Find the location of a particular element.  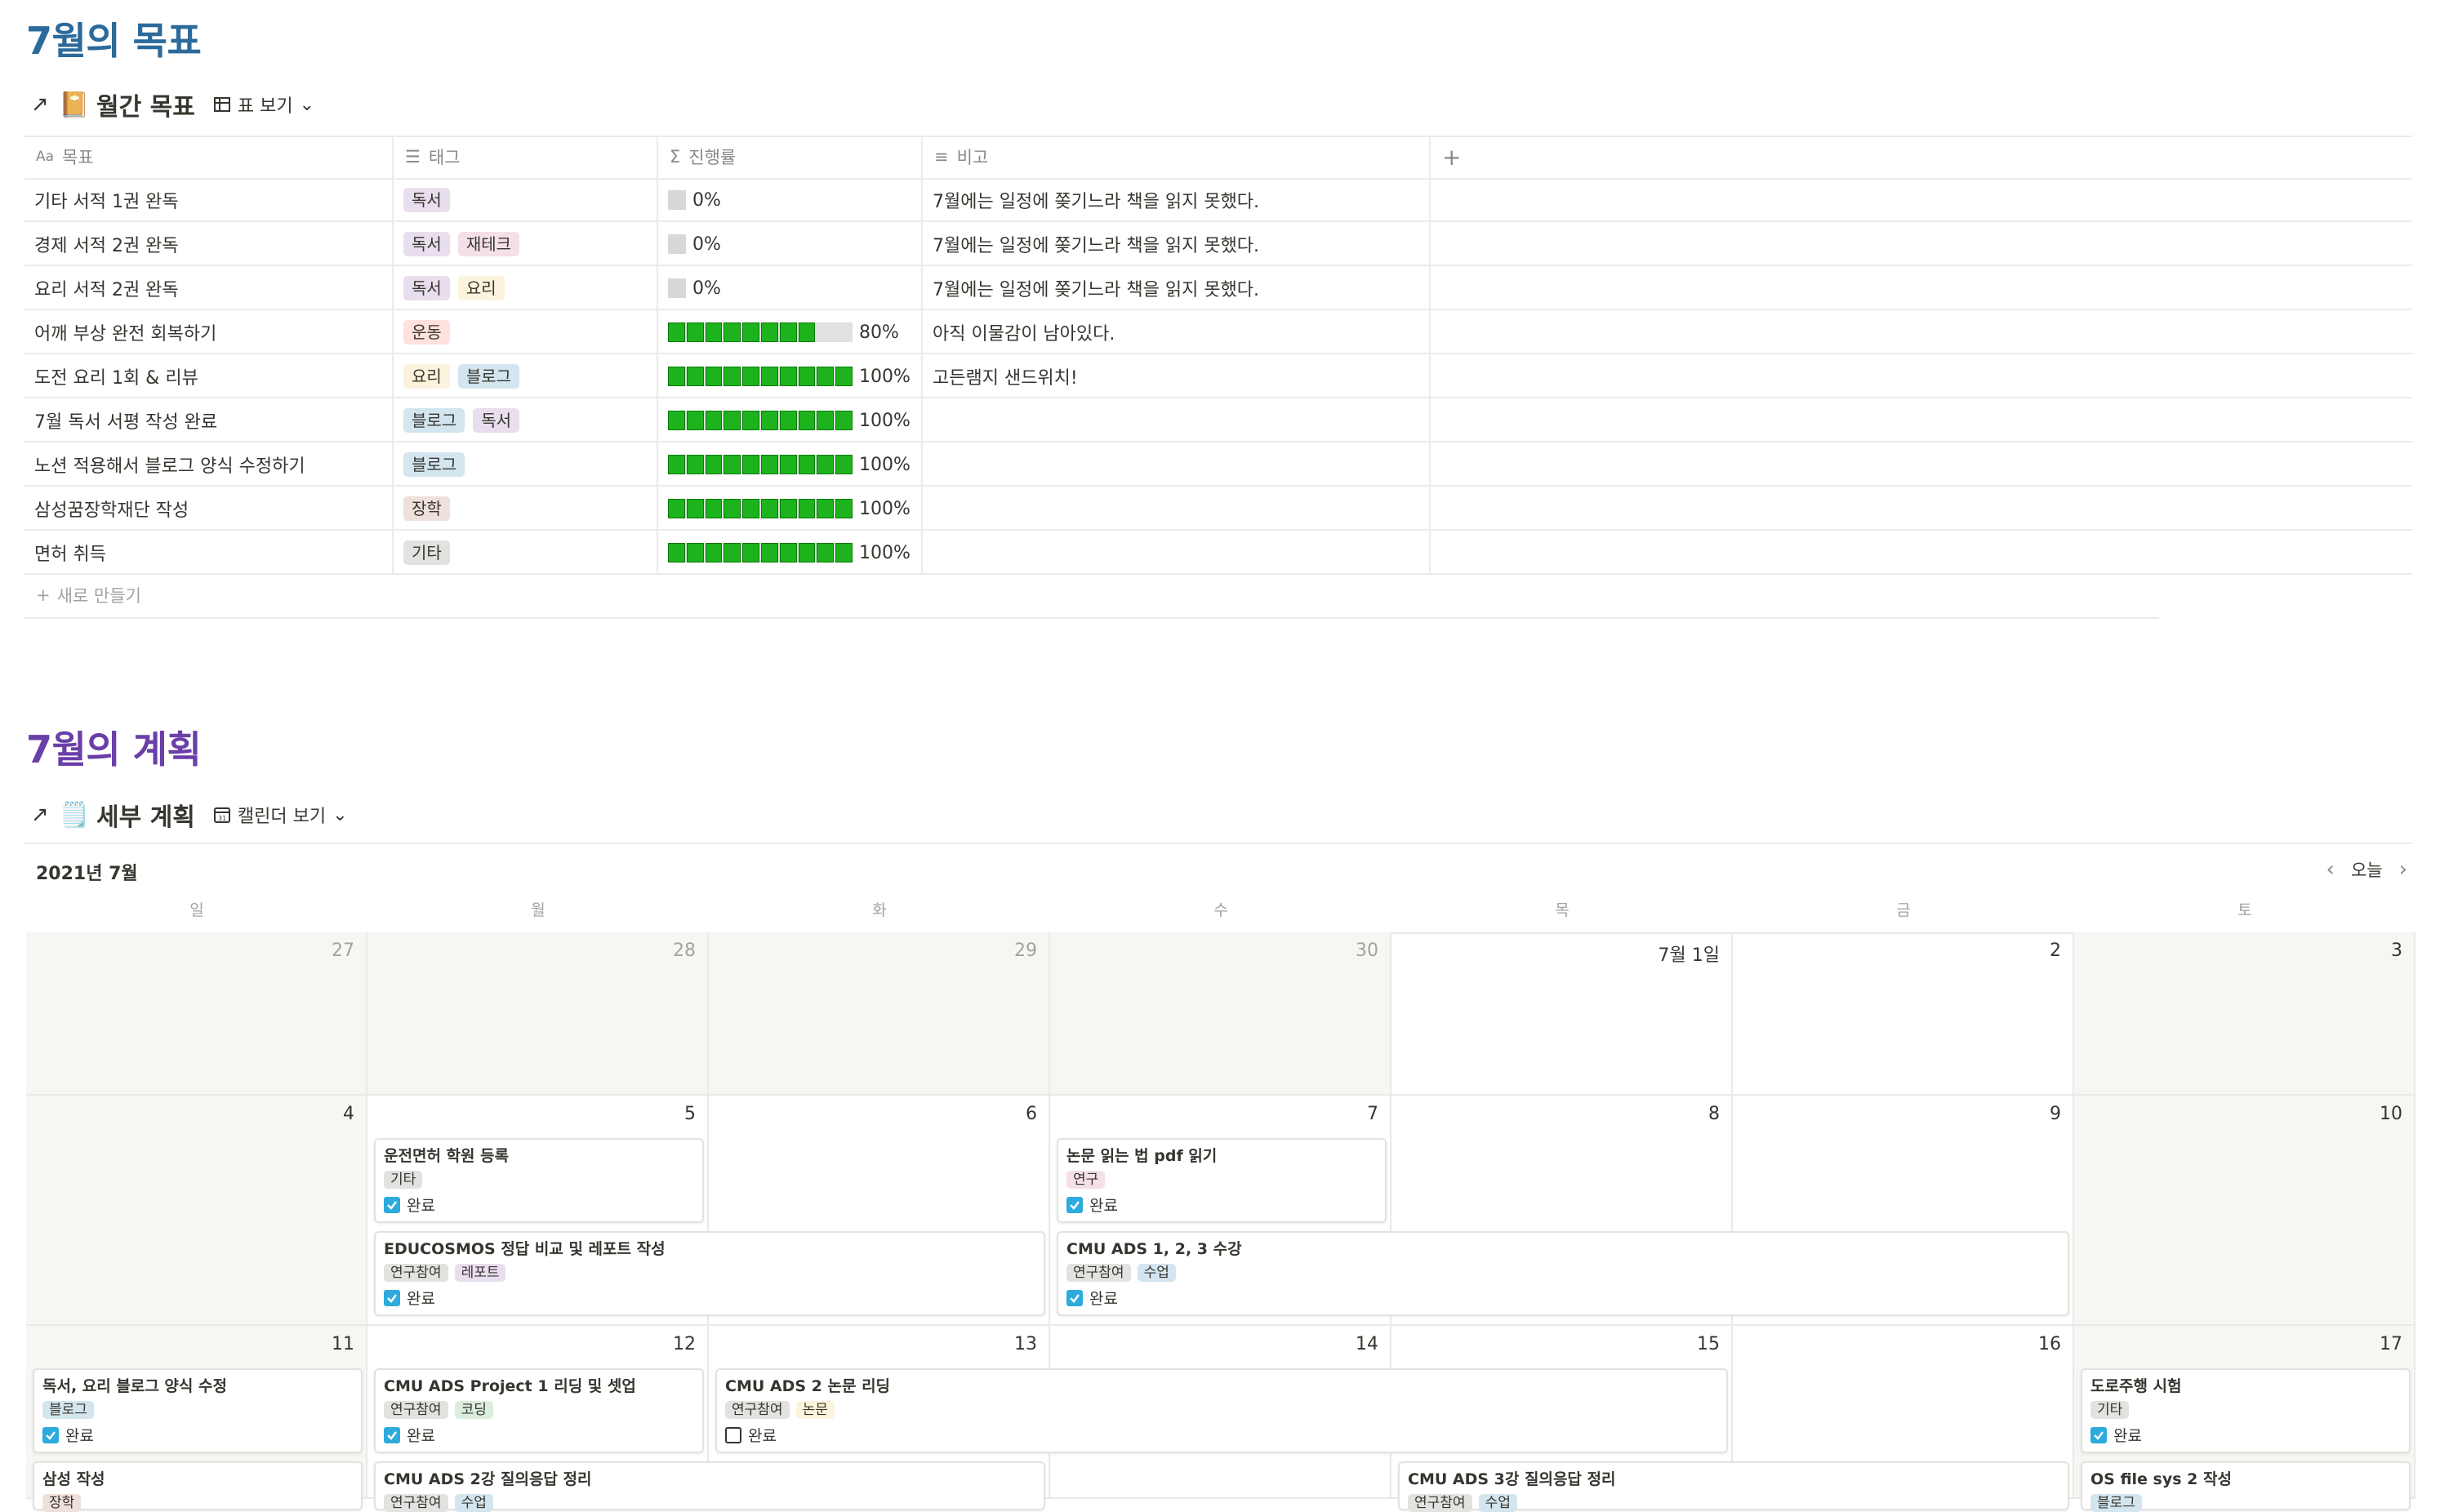

calendar-event-card: 삼성 작성 장학 is located at coordinates (198, 1486).